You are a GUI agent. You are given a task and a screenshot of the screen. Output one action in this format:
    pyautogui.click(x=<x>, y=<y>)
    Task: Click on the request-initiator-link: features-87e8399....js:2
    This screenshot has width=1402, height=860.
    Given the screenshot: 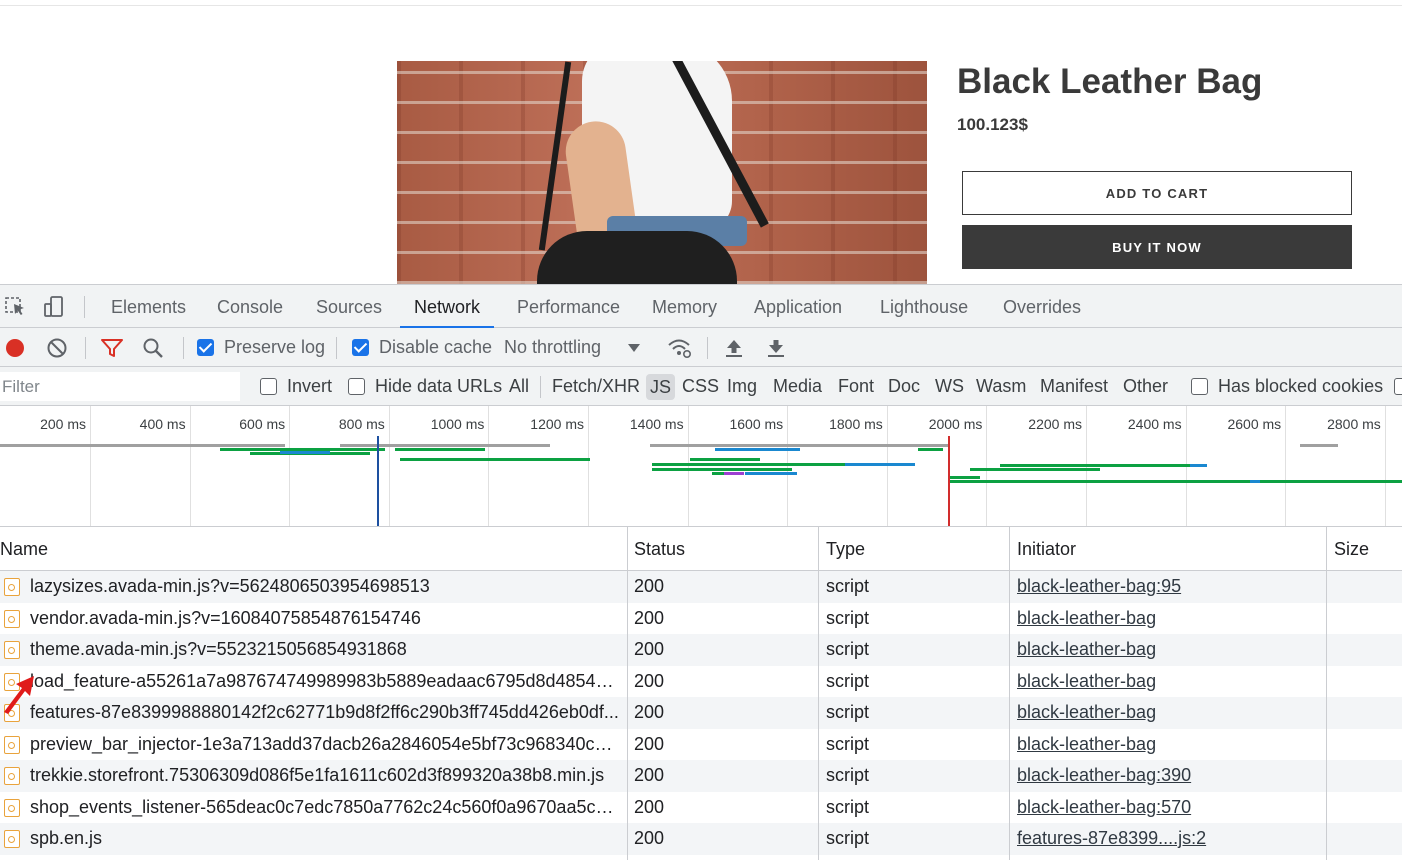 What is the action you would take?
    pyautogui.click(x=1169, y=839)
    